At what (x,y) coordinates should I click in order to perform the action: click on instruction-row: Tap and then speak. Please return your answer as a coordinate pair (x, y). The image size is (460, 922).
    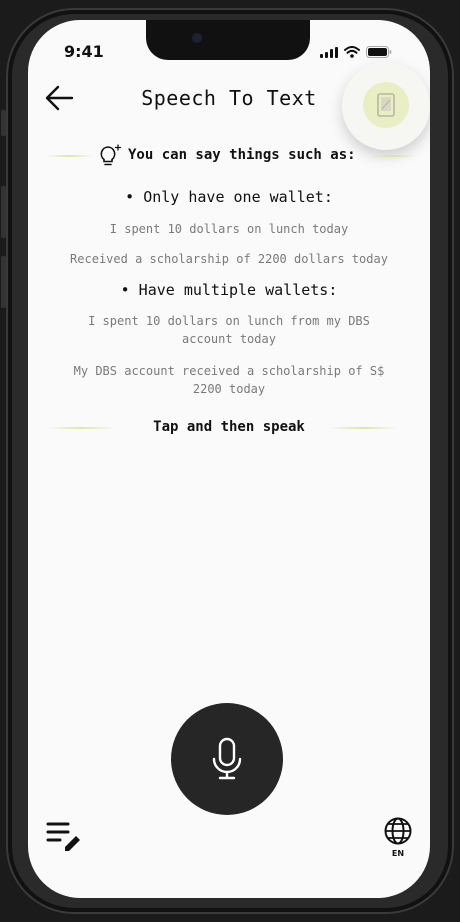
    Looking at the image, I should click on (229, 428).